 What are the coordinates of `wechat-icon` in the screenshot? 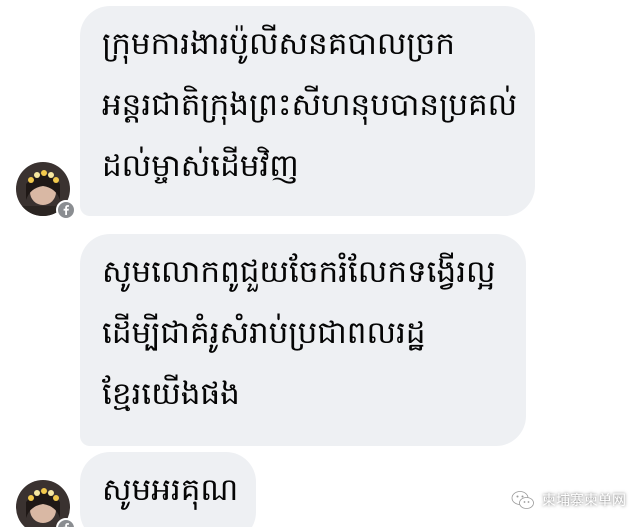 It's located at (522, 500).